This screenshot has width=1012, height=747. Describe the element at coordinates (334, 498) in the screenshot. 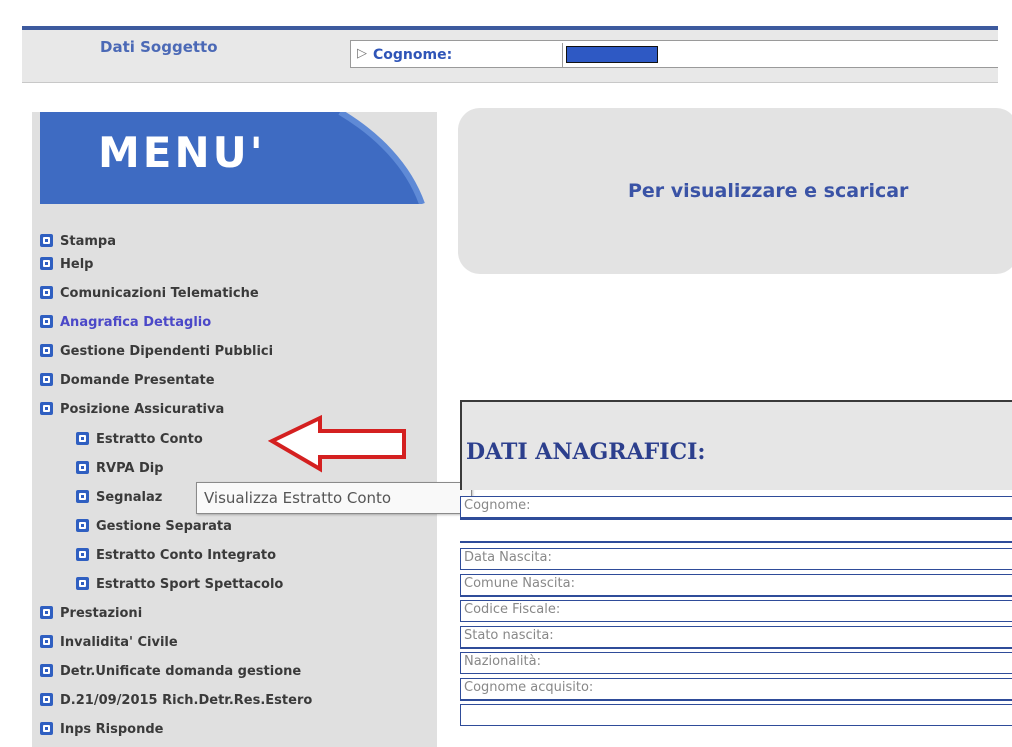

I see `tooltip: Visualizza Estratto Conto` at that location.